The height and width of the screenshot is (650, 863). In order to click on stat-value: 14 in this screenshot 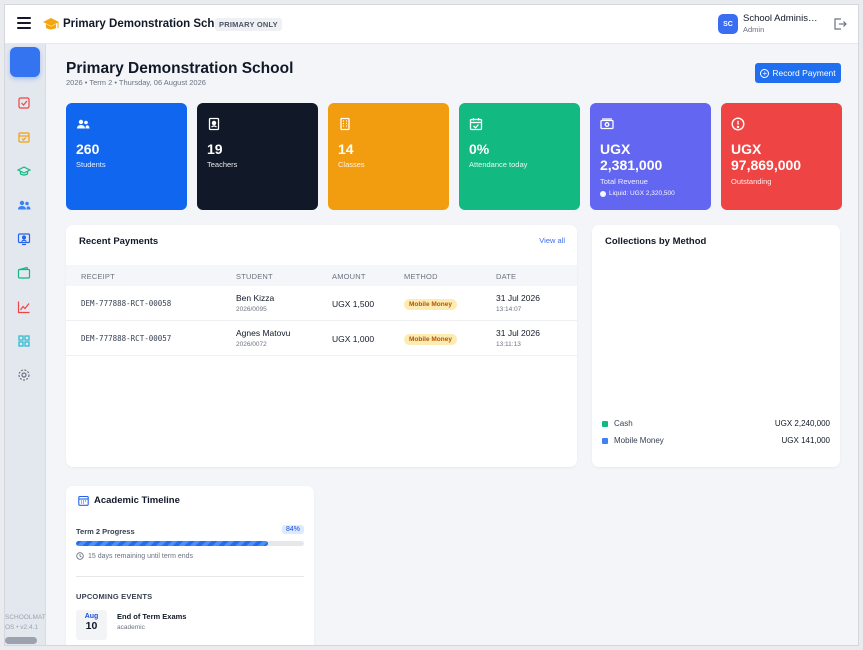, I will do `click(346, 149)`.